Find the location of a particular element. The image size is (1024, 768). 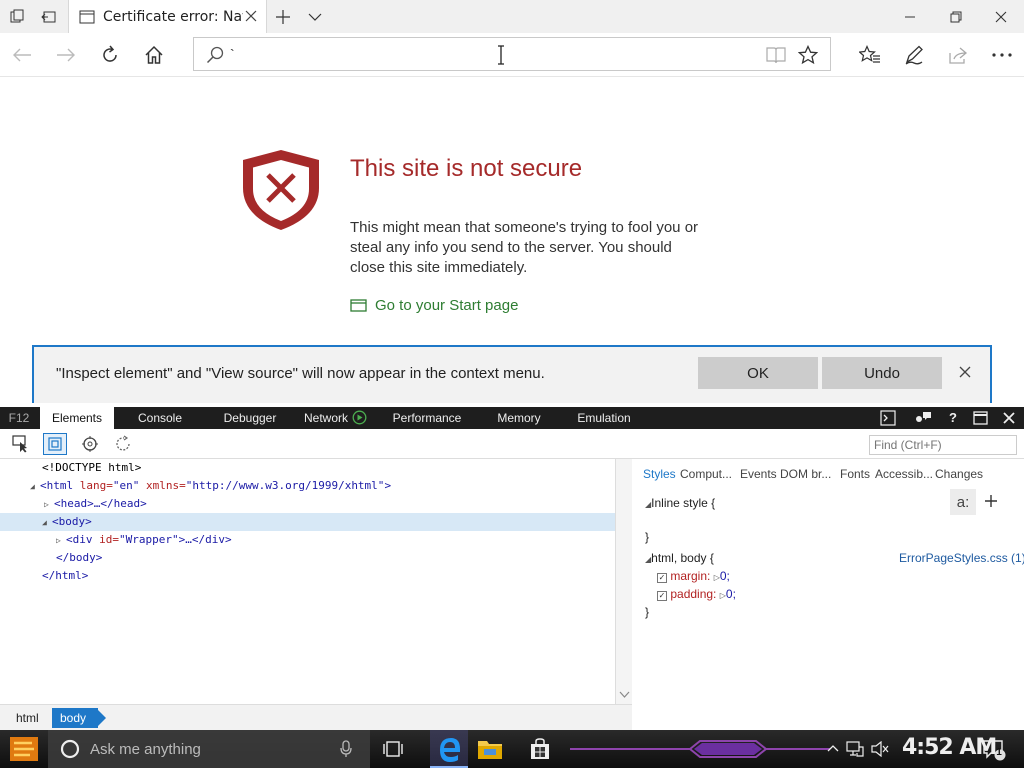

ok-button: OK is located at coordinates (758, 373).